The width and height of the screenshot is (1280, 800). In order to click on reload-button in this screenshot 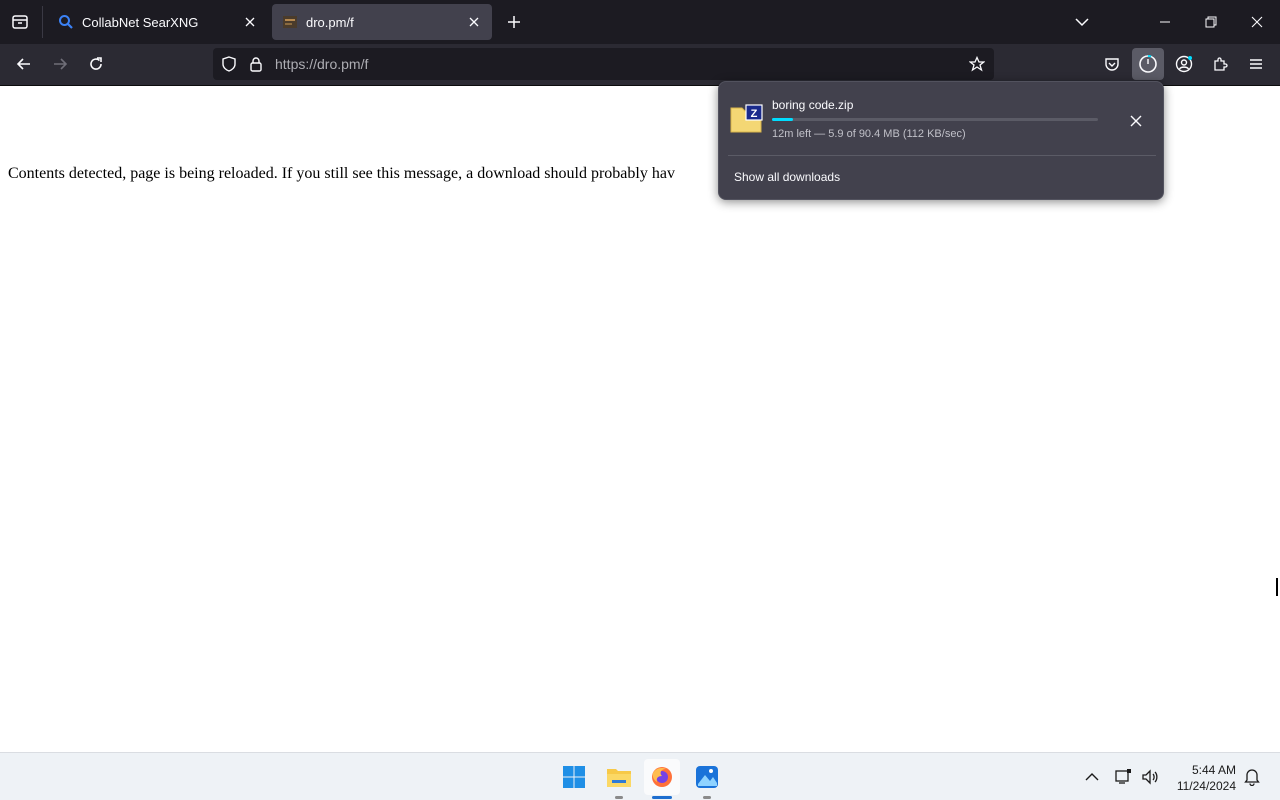, I will do `click(96, 64)`.